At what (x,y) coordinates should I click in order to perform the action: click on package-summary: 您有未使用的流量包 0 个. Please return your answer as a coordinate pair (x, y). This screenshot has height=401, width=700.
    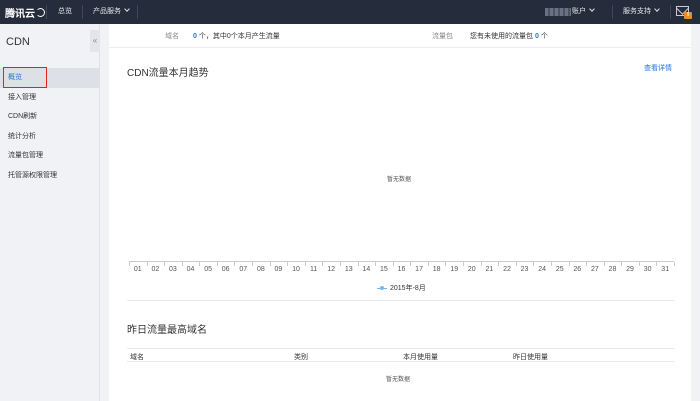
    Looking at the image, I should click on (509, 36).